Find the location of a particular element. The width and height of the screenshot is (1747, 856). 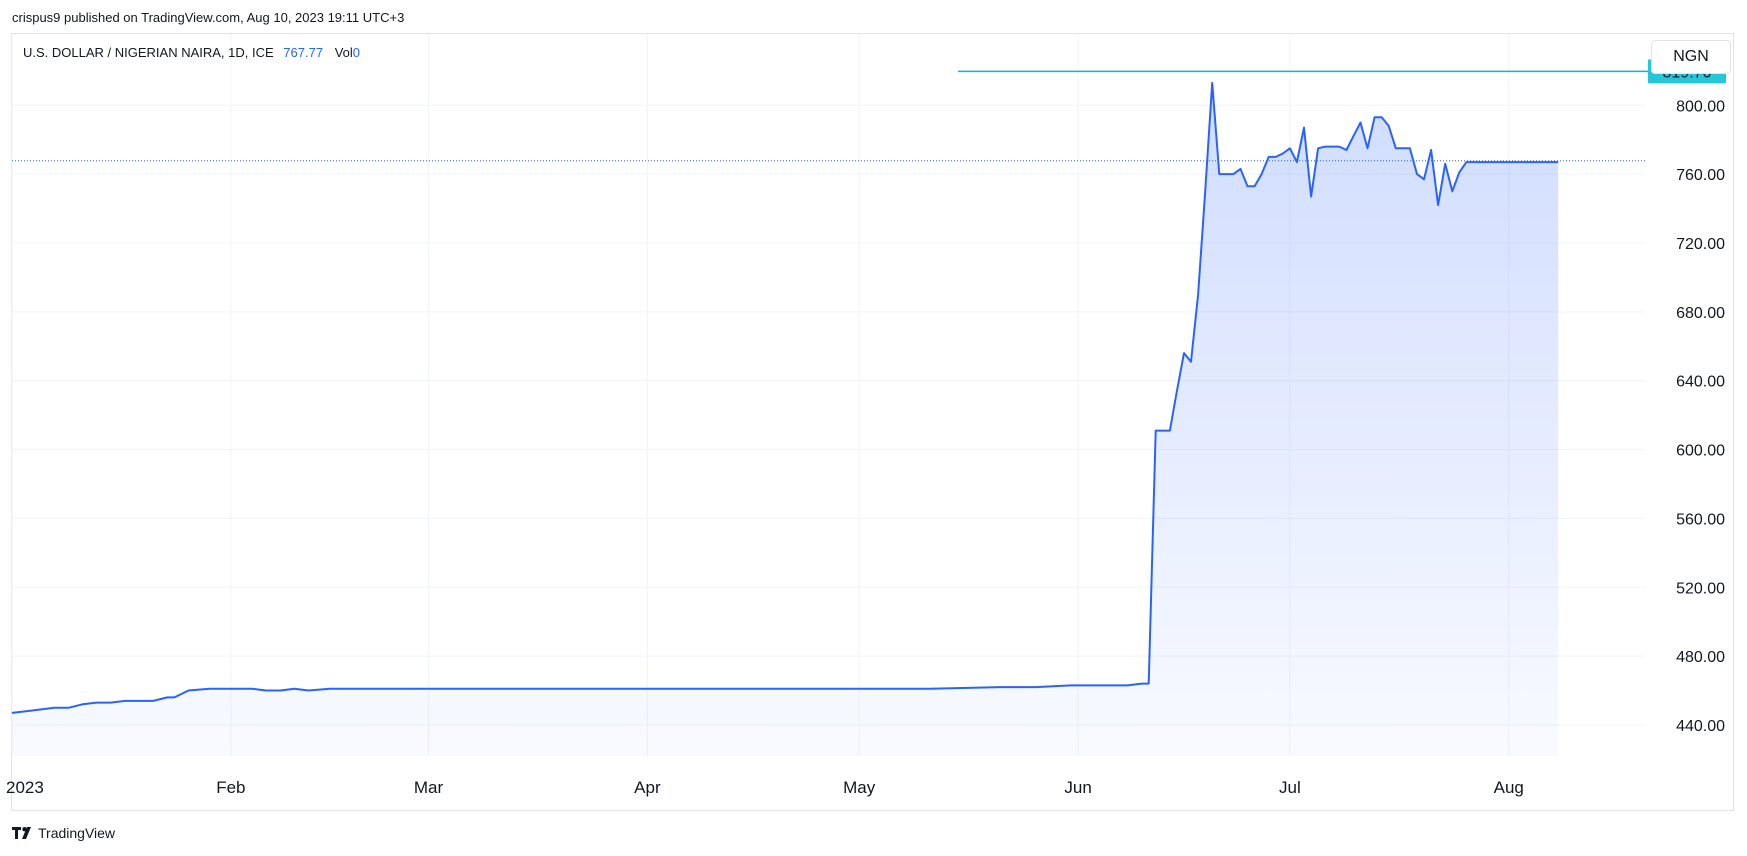

last-value: 767.77 is located at coordinates (303, 52).